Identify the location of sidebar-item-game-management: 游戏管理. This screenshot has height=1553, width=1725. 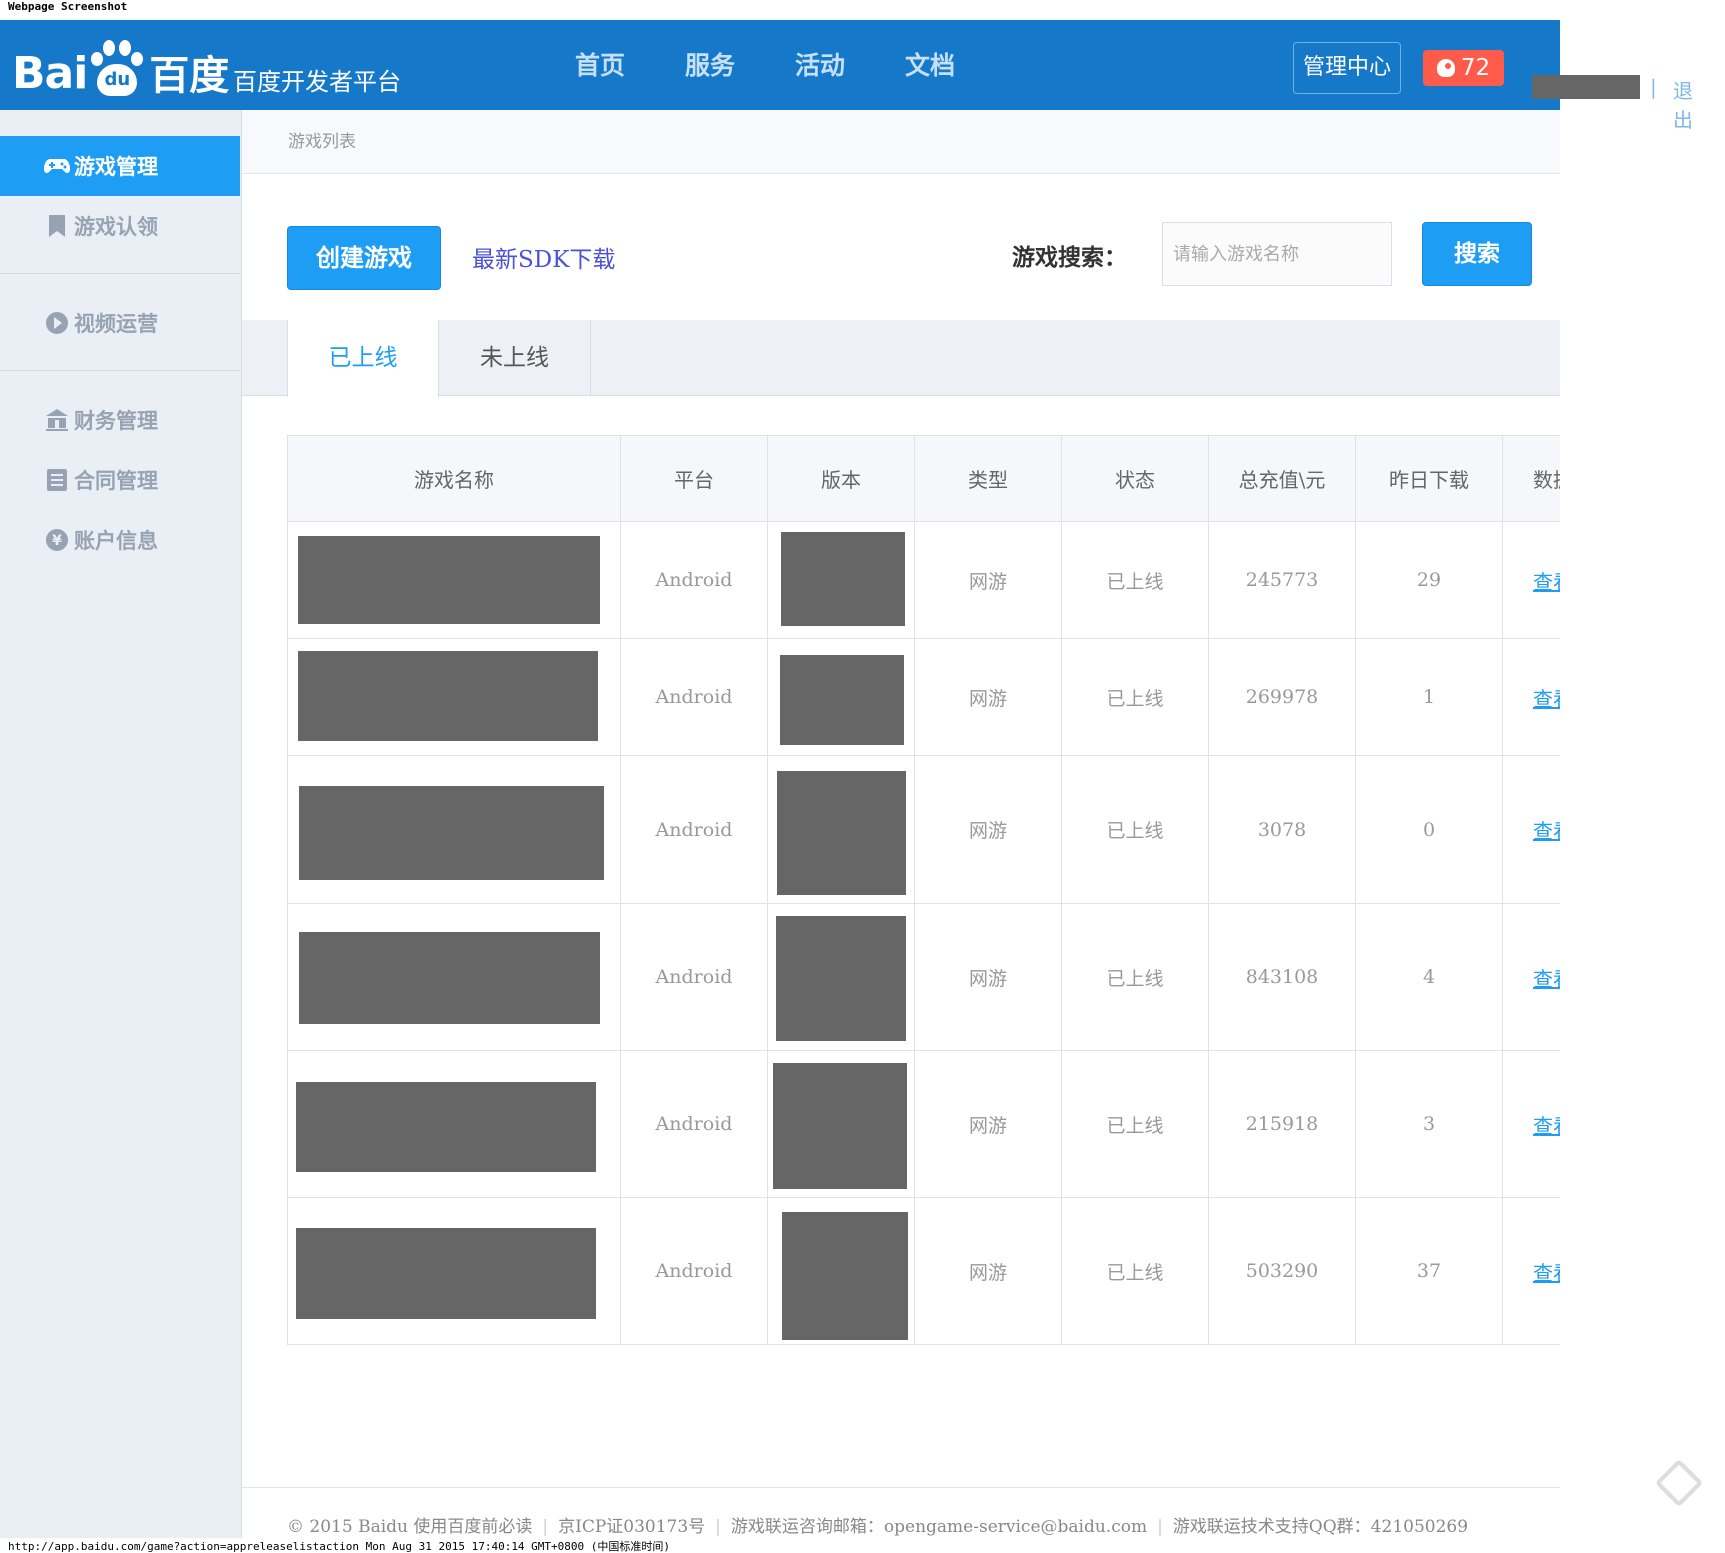
(120, 166).